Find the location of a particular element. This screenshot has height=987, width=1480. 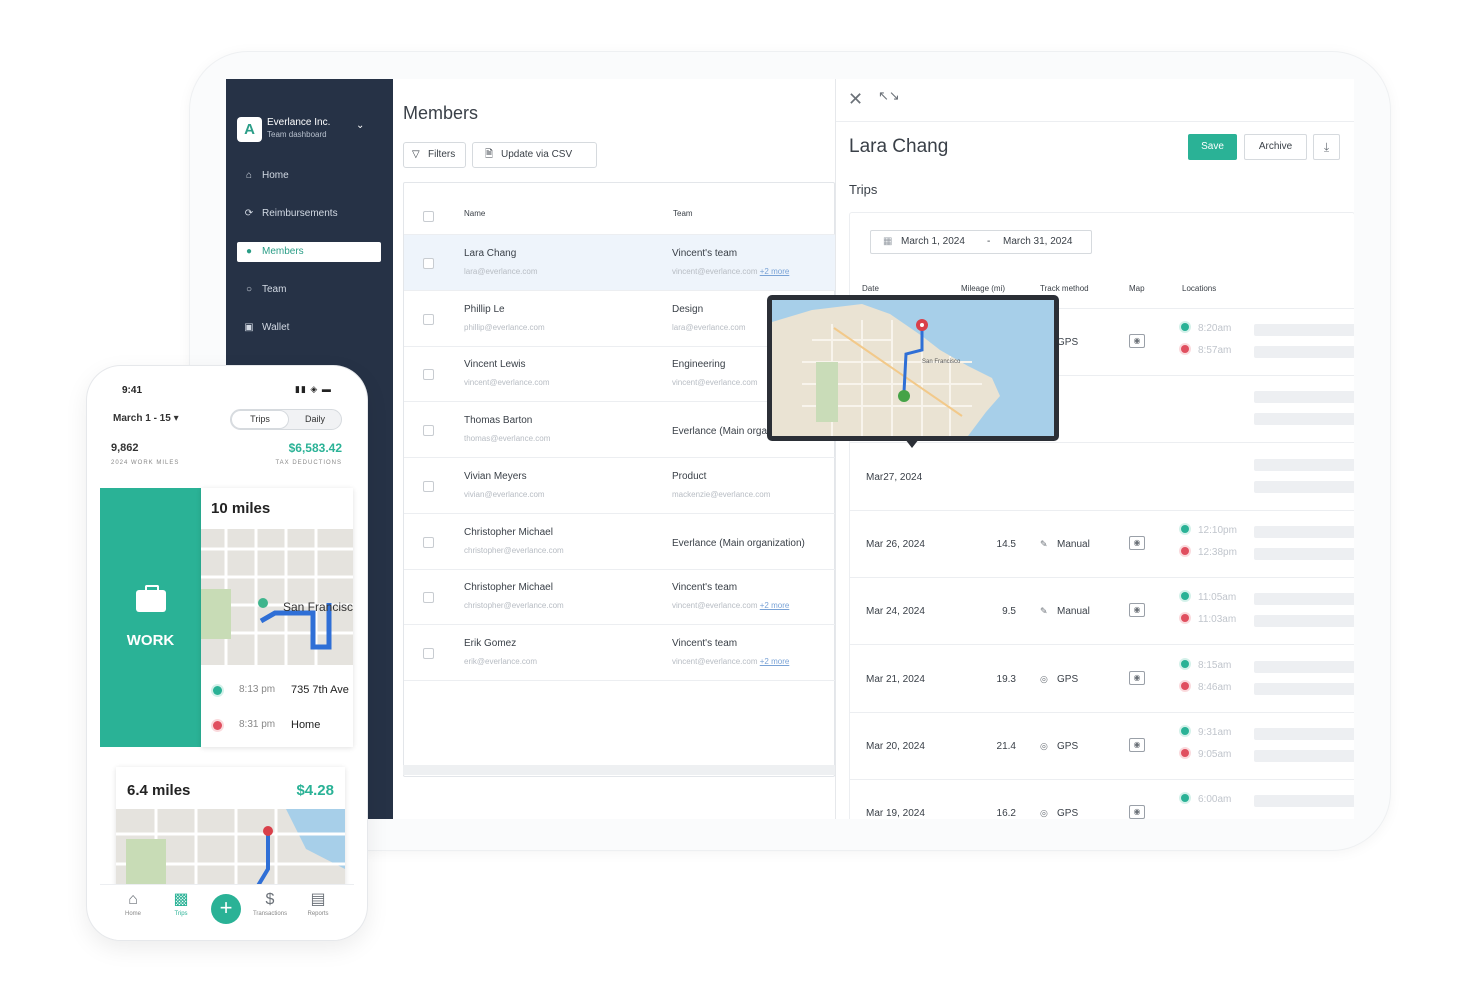

nav-reports: ▤ Reports is located at coordinates (318, 904).